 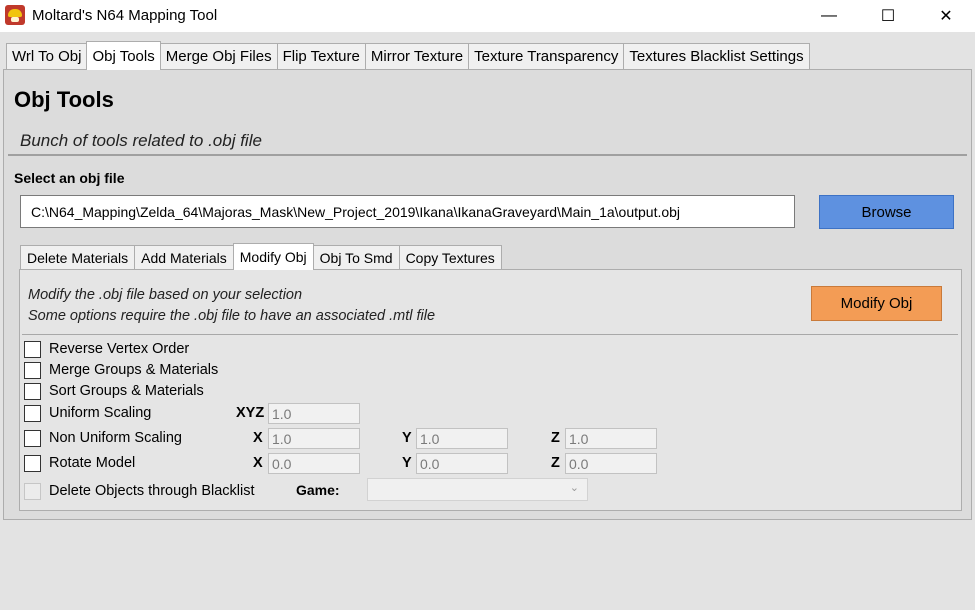 What do you see at coordinates (134, 370) in the screenshot?
I see `merge-groups-label: Merge Groups & Materials` at bounding box center [134, 370].